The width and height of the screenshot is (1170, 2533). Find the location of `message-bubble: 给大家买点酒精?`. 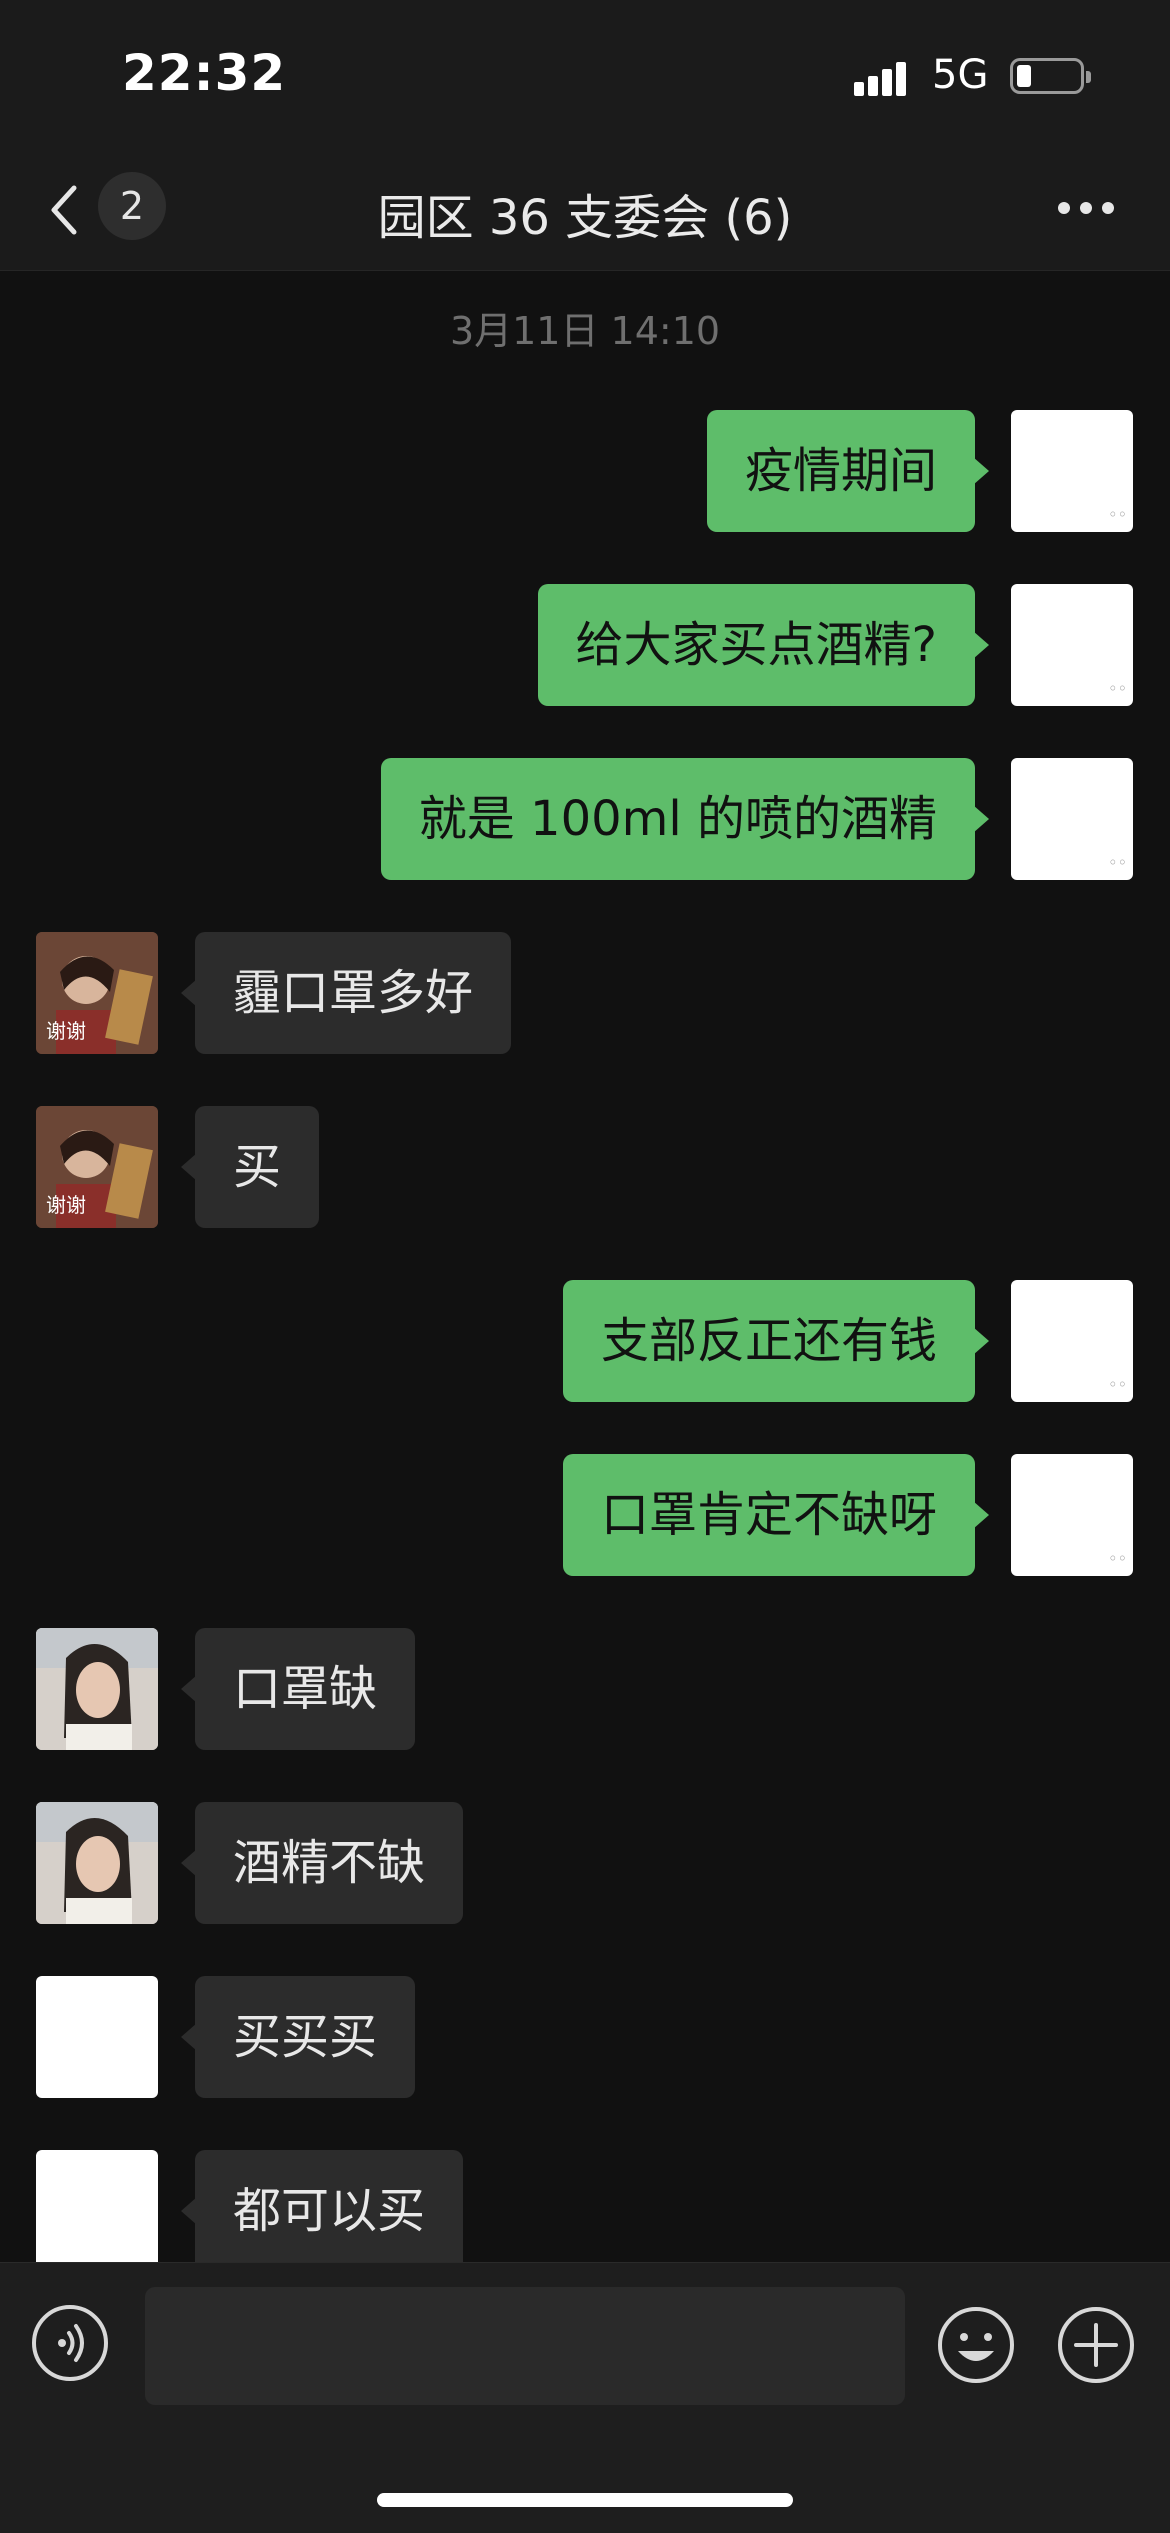

message-bubble: 给大家买点酒精? is located at coordinates (763, 645).